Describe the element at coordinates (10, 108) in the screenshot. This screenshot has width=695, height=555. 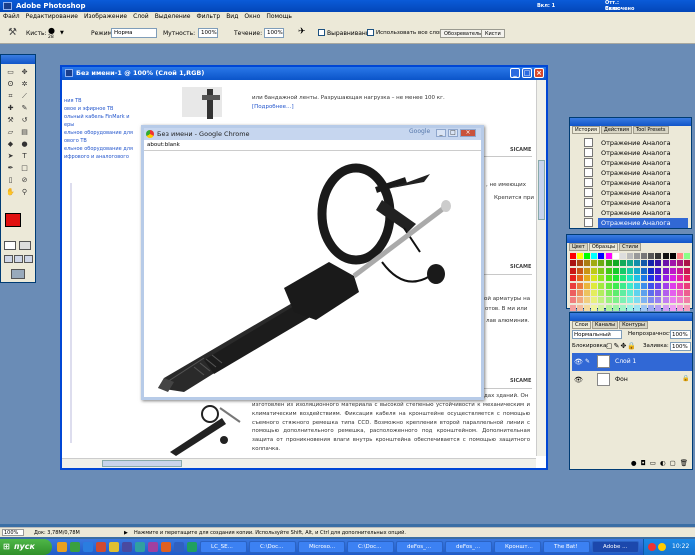
I see `healing-brush-tool-icon: ✚` at that location.